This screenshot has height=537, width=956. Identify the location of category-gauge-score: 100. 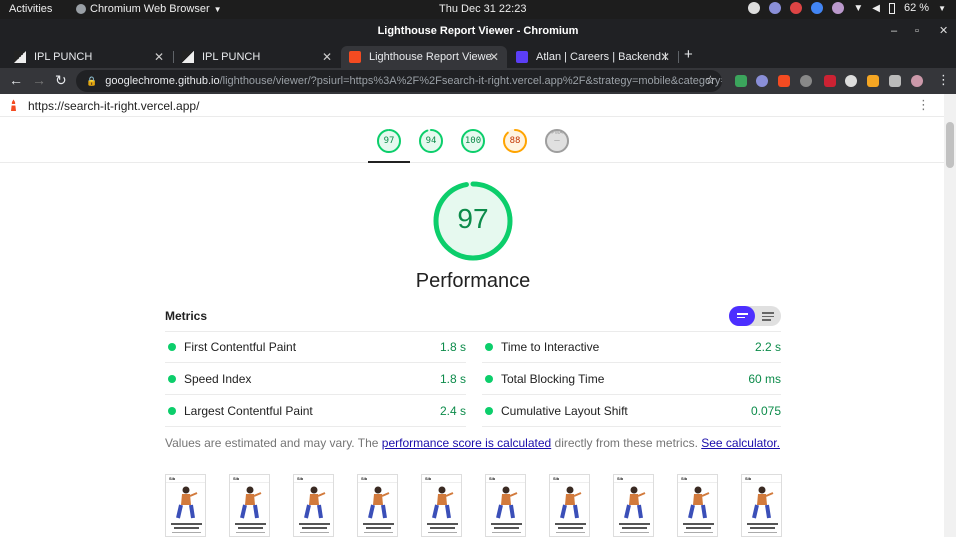
(473, 141).